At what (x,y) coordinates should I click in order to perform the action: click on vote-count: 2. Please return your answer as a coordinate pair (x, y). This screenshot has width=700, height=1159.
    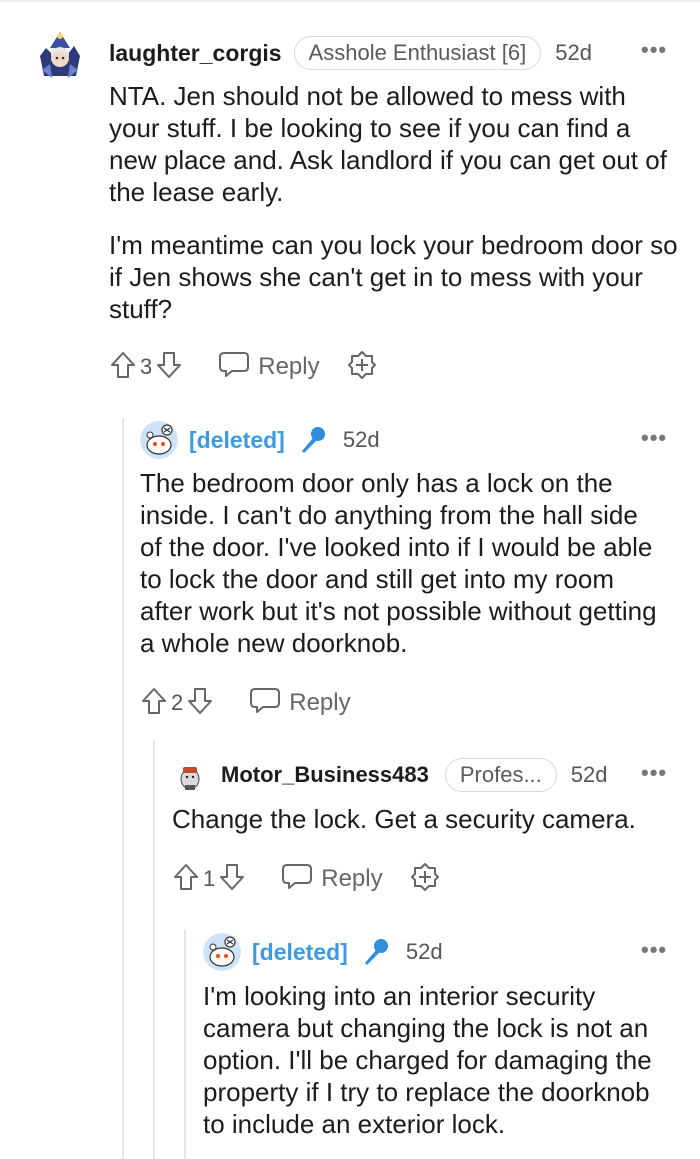
    Looking at the image, I should click on (177, 702).